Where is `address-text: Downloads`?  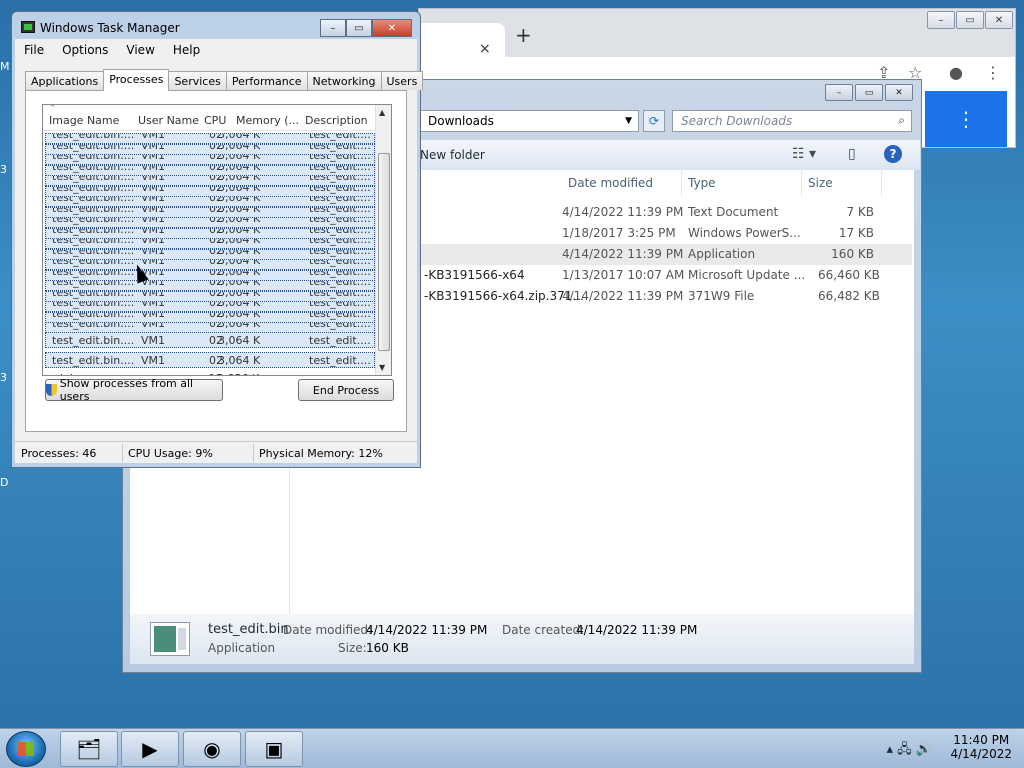 address-text: Downloads is located at coordinates (461, 121).